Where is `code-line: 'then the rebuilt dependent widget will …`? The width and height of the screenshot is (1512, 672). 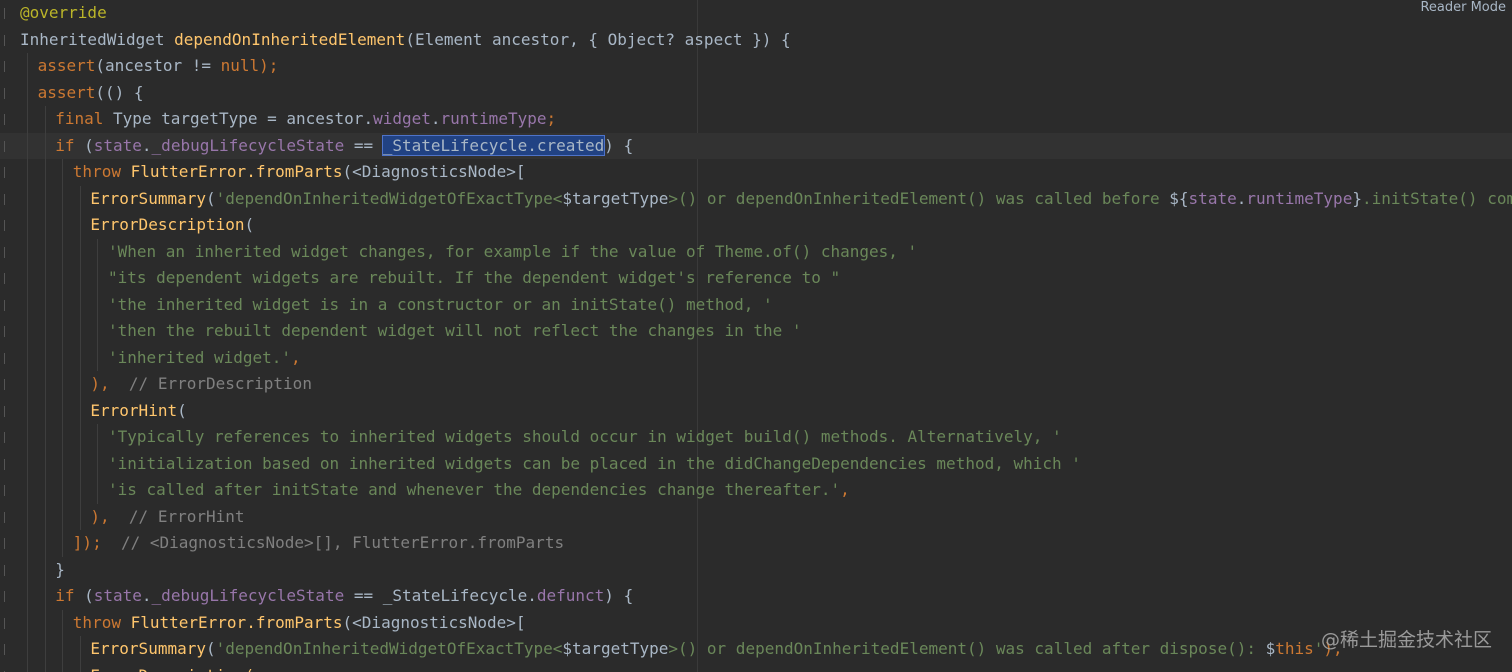
code-line: 'then the rebuilt dependent widget will … is located at coordinates (756, 331).